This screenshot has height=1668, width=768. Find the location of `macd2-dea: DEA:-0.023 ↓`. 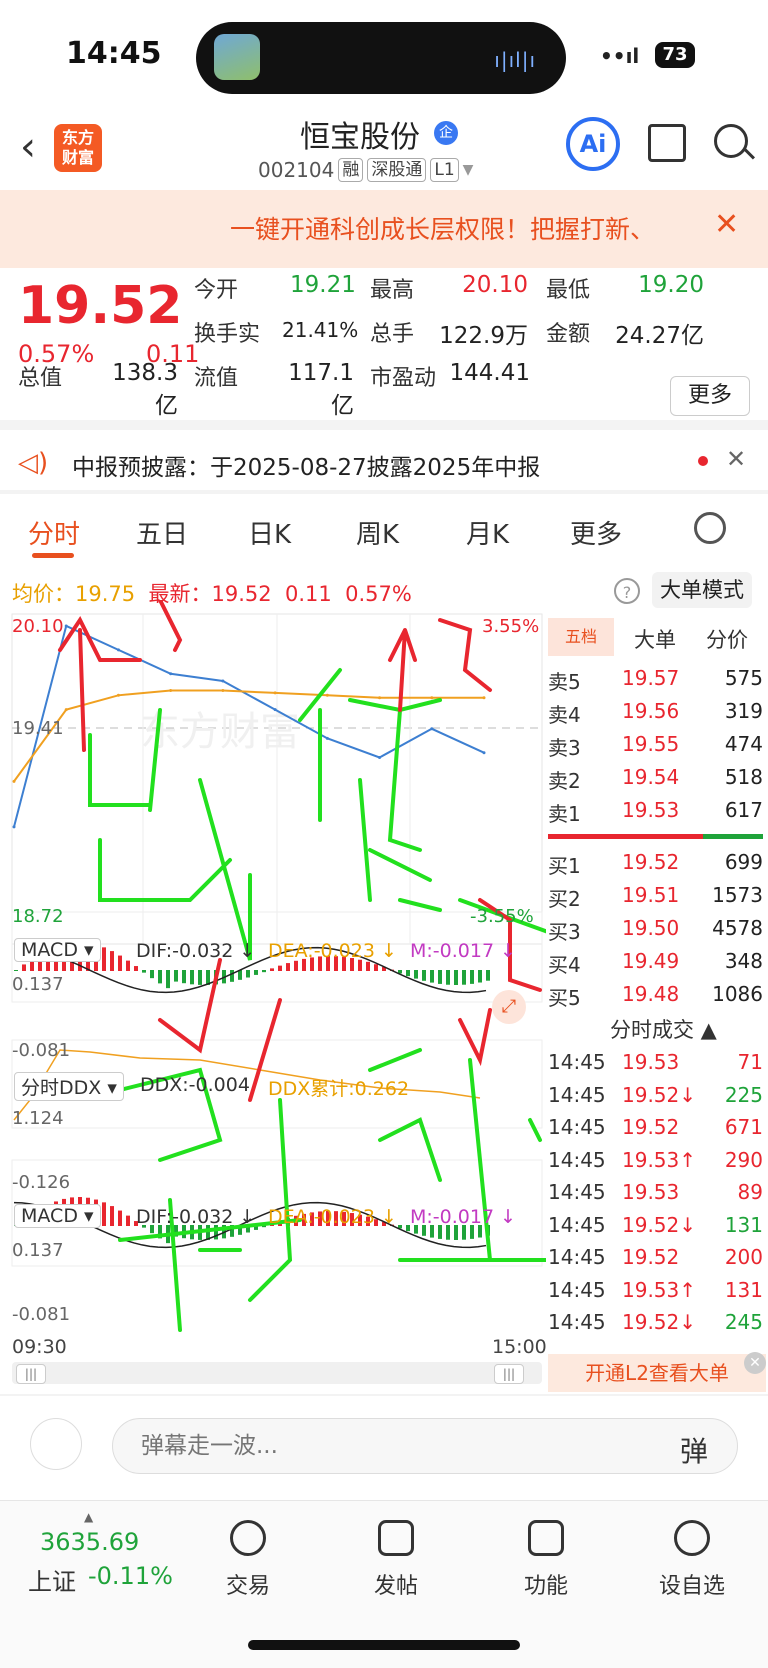

macd2-dea: DEA:-0.023 ↓ is located at coordinates (332, 1217).